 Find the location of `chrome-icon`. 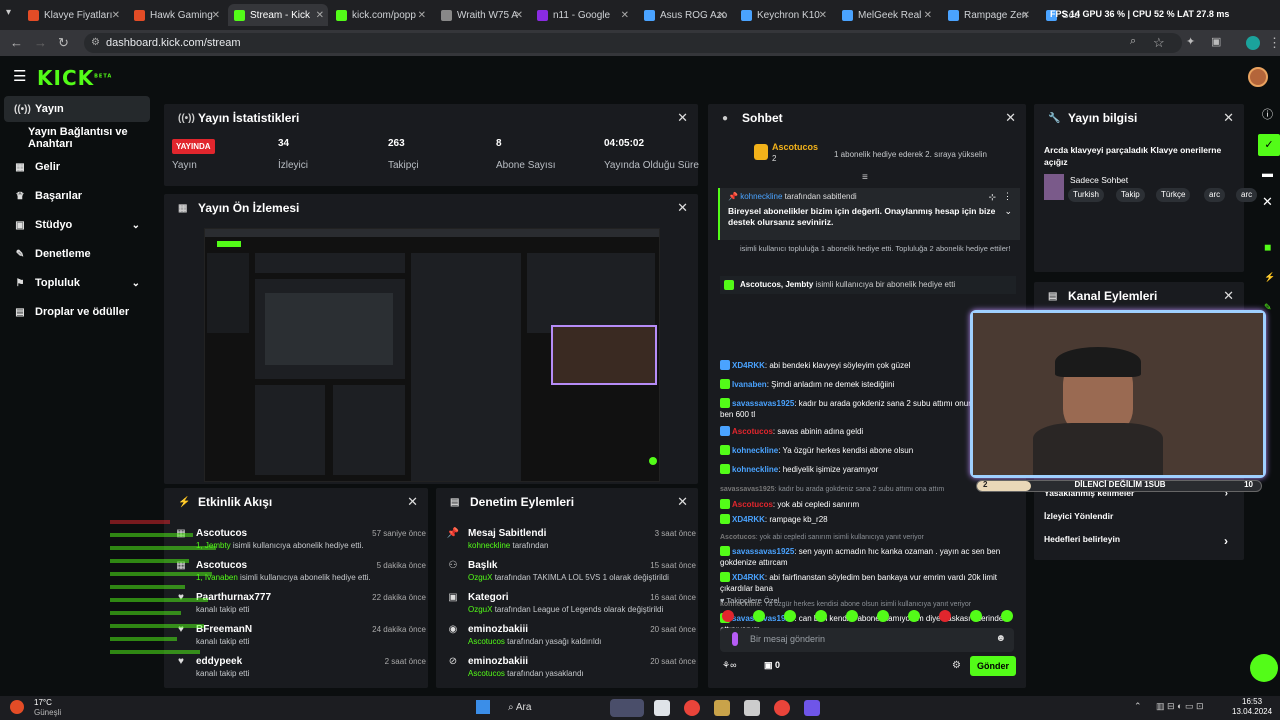

chrome-icon is located at coordinates (692, 708).